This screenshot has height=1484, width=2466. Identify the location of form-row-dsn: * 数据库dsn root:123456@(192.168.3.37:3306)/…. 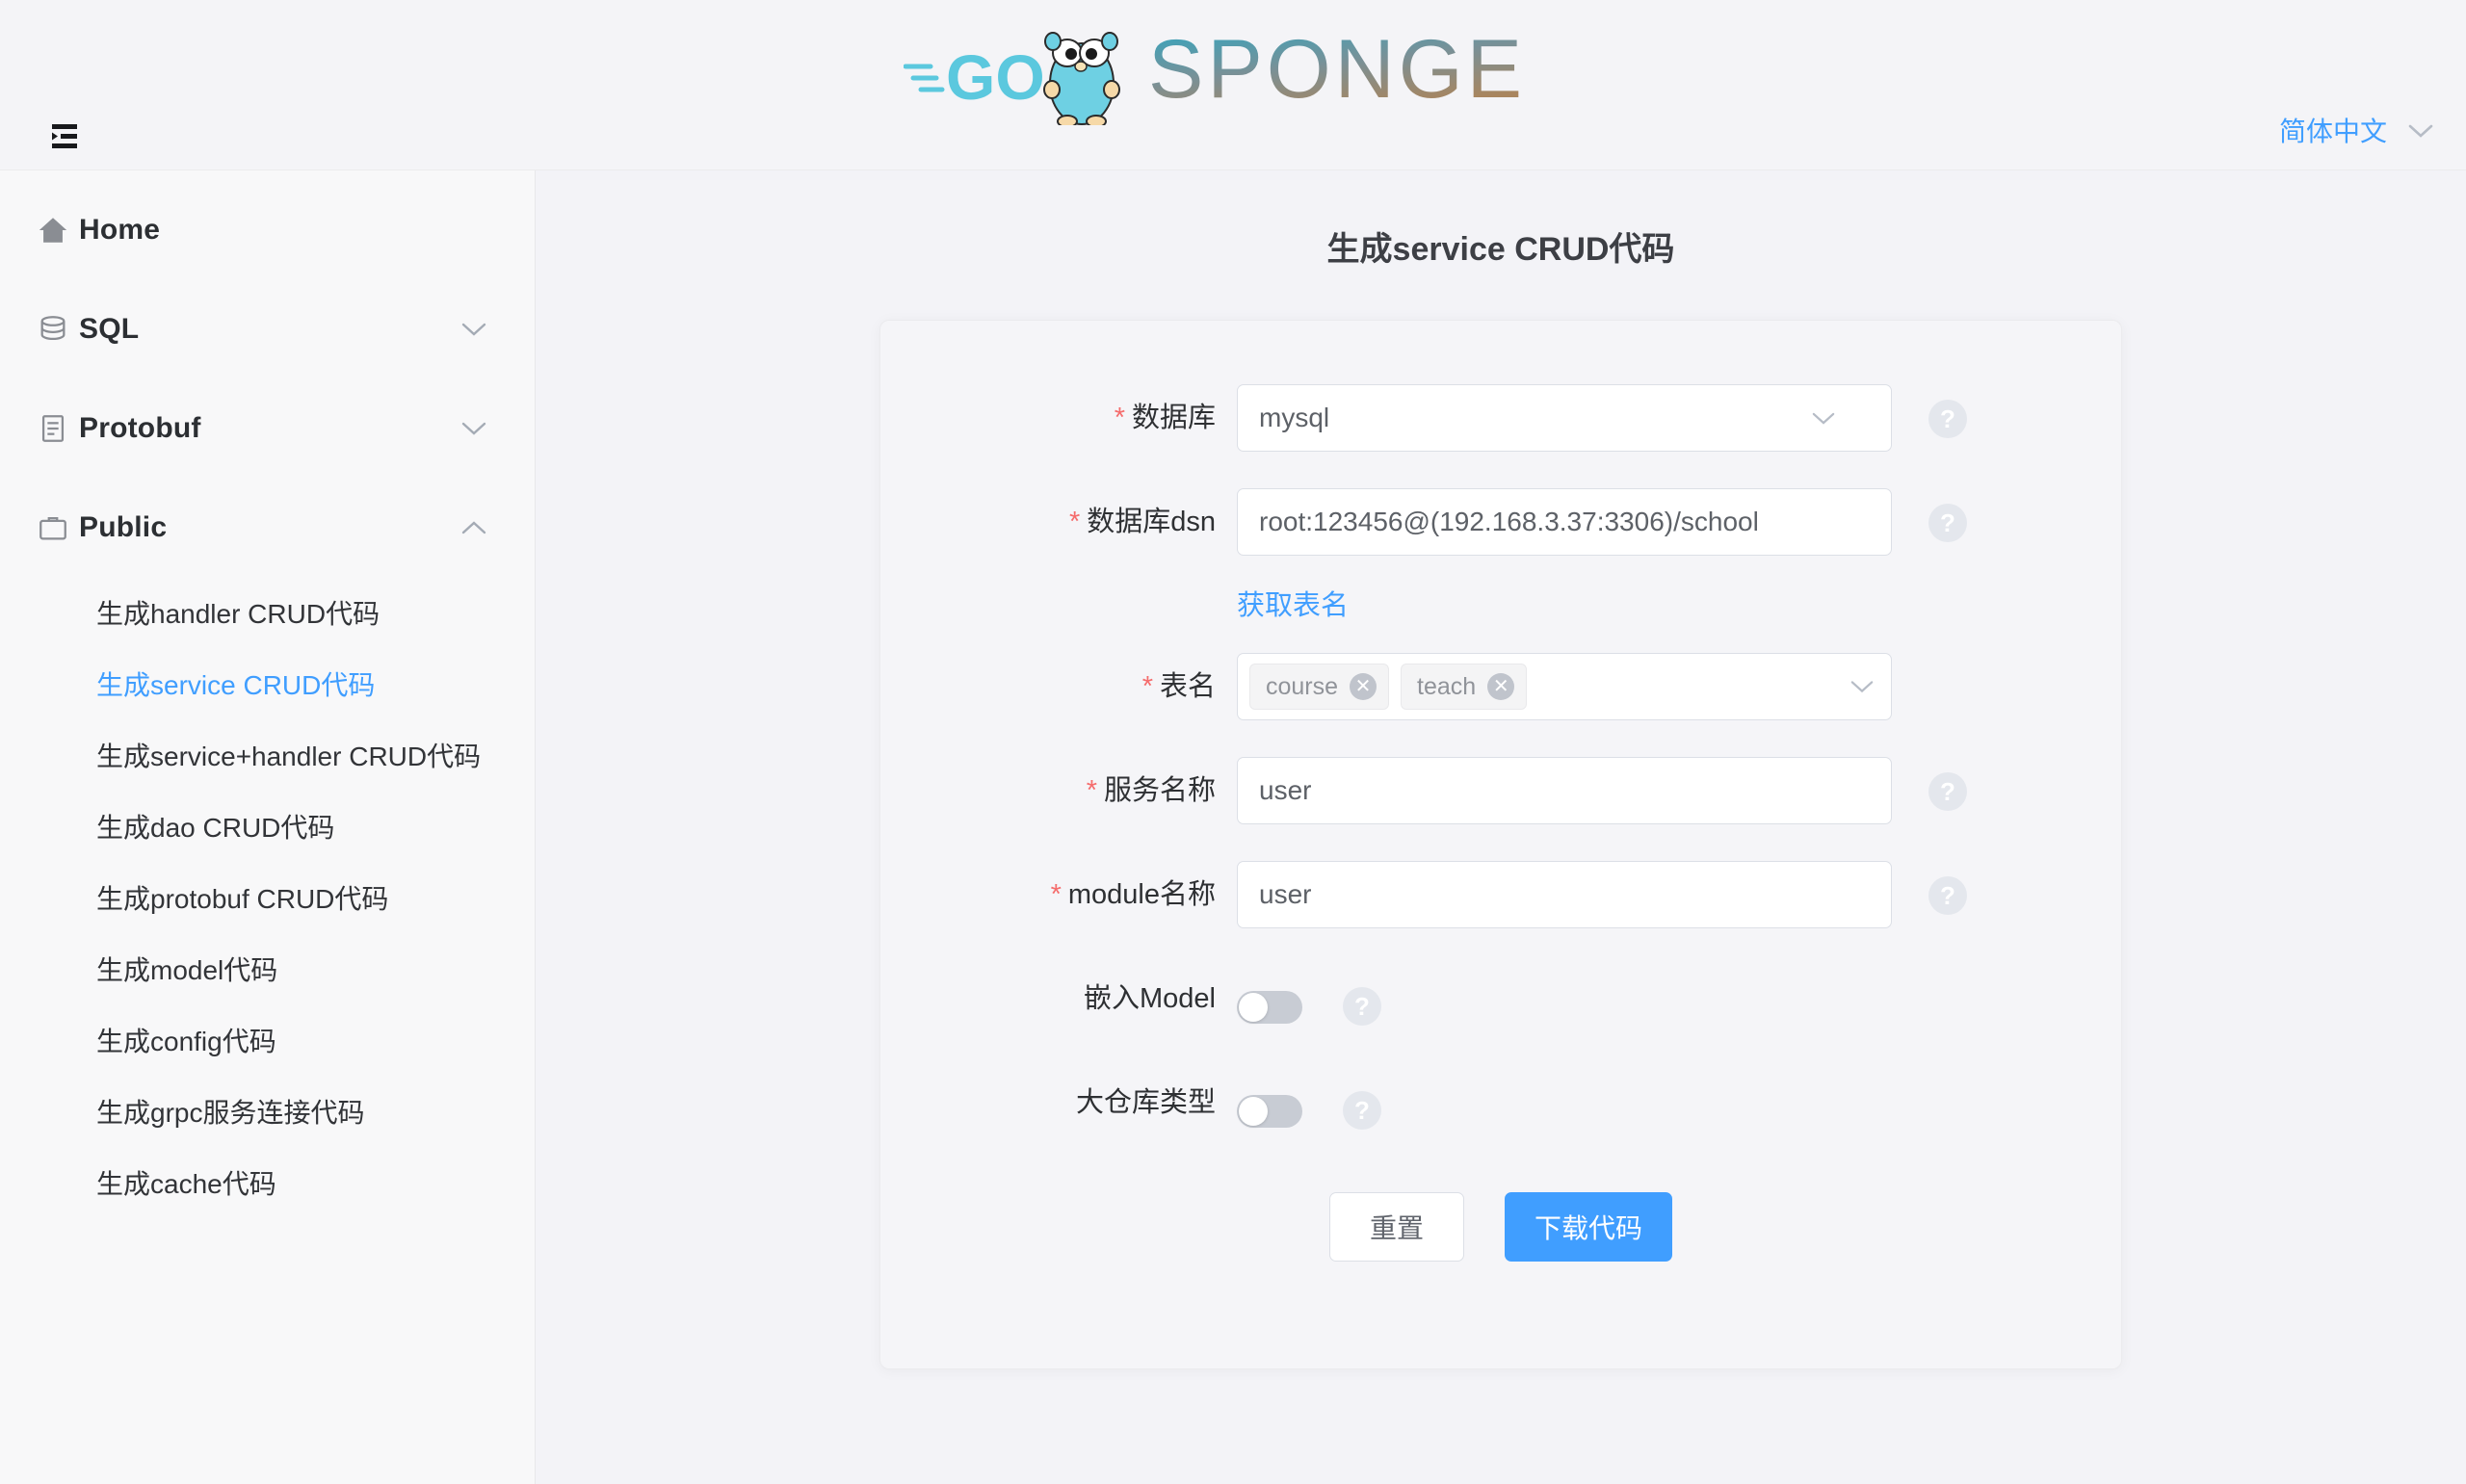
(1500, 522).